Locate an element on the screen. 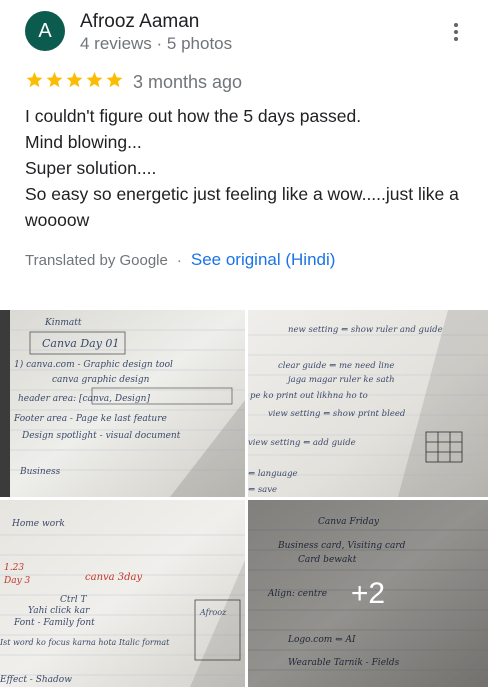  more-photos-count: +2 is located at coordinates (368, 593).